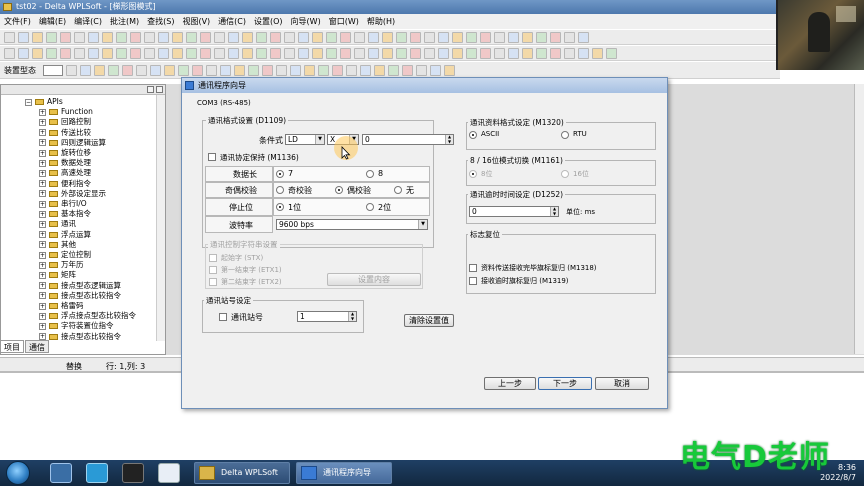  What do you see at coordinates (213, 270) in the screenshot?
I see `end-char1-checkbox` at bounding box center [213, 270].